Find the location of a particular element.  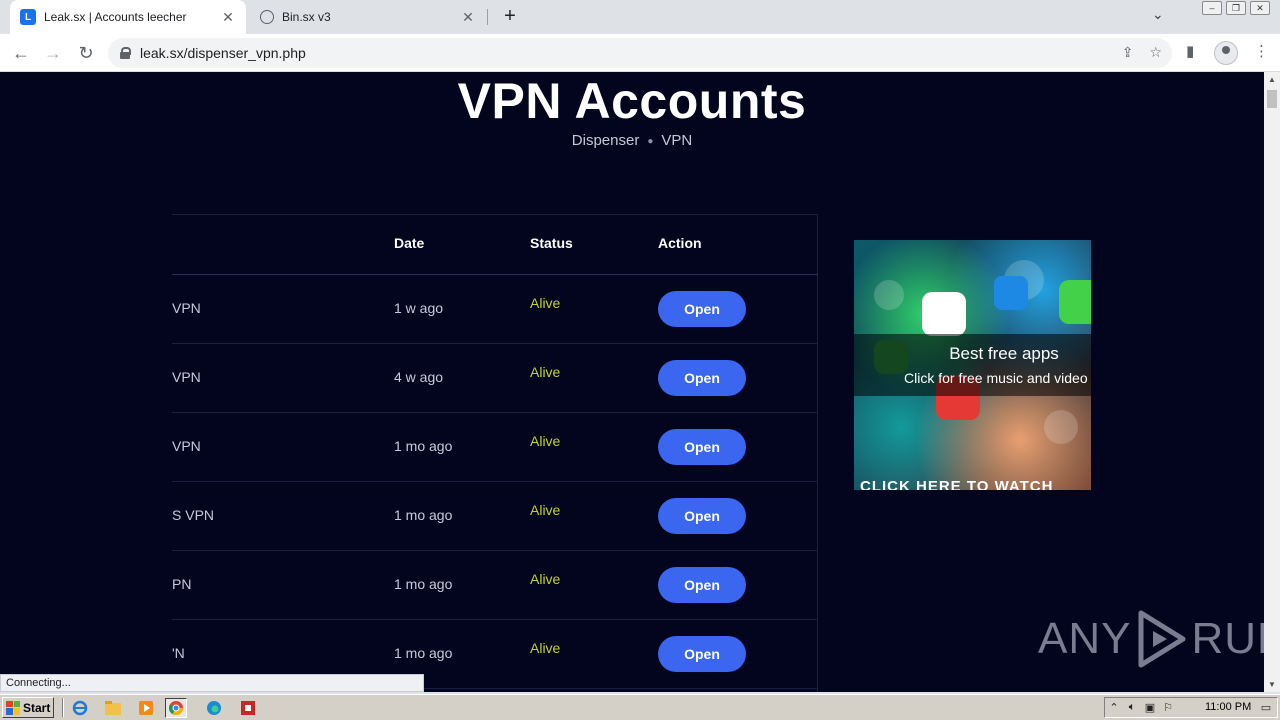

file-explorer-icon is located at coordinates (113, 708).